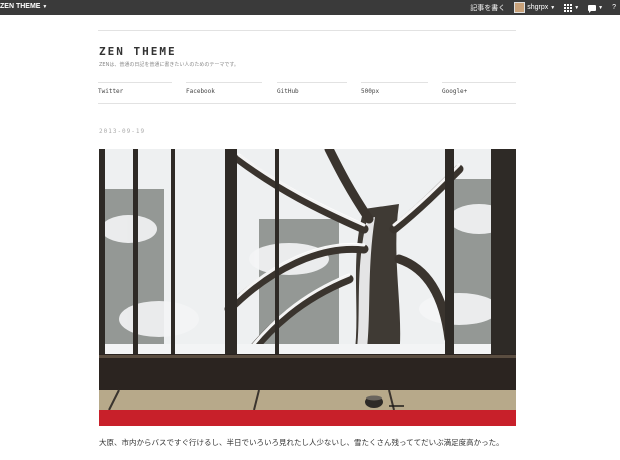 Image resolution: width=620 pixels, height=460 pixels. I want to click on site-tagline: ZENは、普通の日記を普通に書きたい人のためのテーマです。, so click(169, 65).